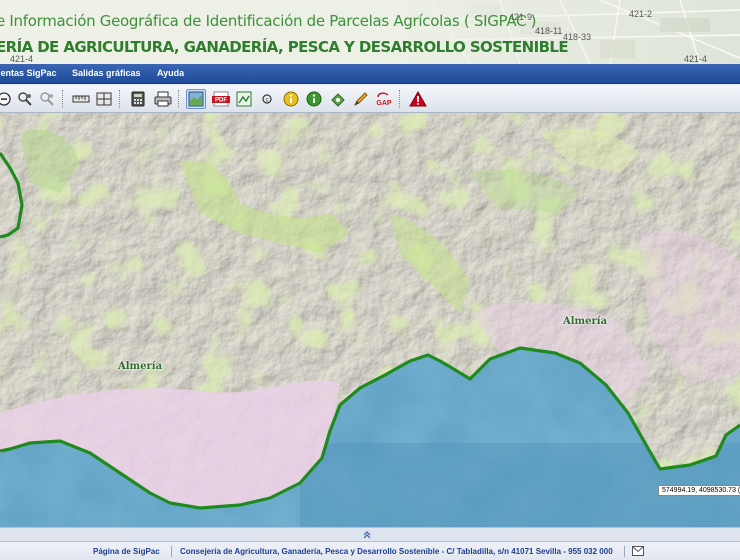 This screenshot has width=740, height=560. Describe the element at coordinates (699, 490) in the screenshot. I see `coordinate-readout: 574994.19, 4098530.73 (E` at that location.